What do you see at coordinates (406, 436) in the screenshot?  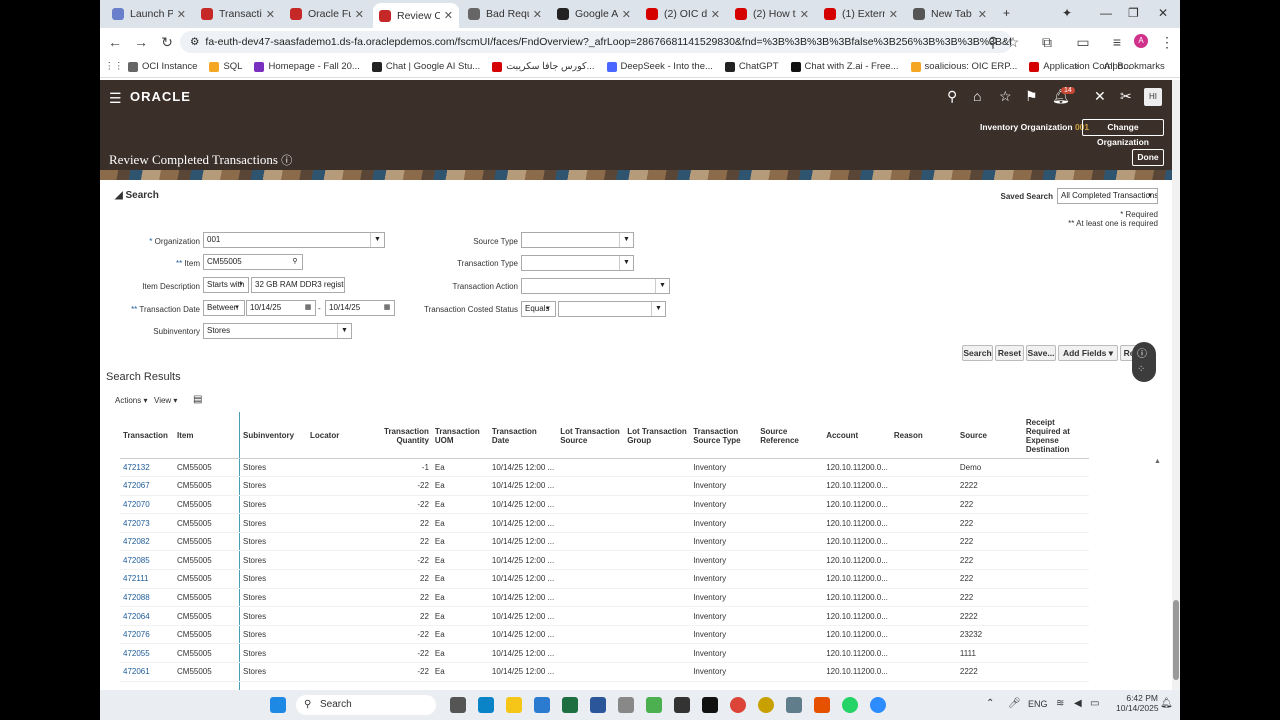 I see `column-header: Transaction Quantity` at bounding box center [406, 436].